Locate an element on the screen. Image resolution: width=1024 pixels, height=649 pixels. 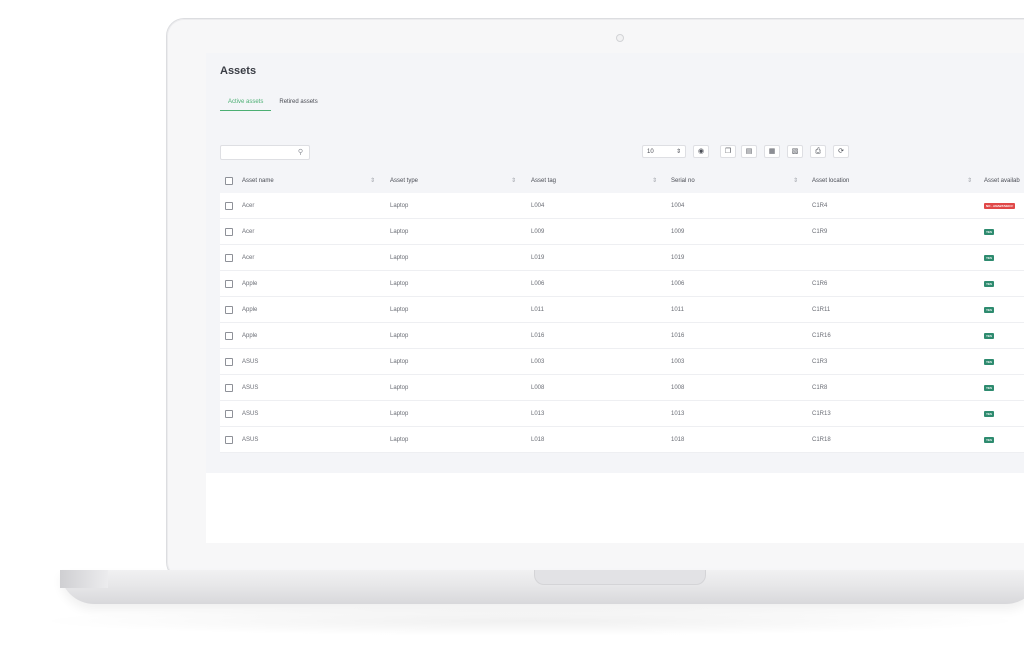
cell-asset-location: C1R9 is located at coordinates (820, 232).